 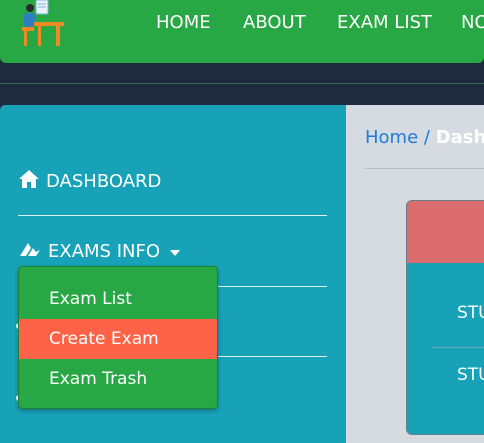 What do you see at coordinates (274, 23) in the screenshot?
I see `nav-about: ABOUT` at bounding box center [274, 23].